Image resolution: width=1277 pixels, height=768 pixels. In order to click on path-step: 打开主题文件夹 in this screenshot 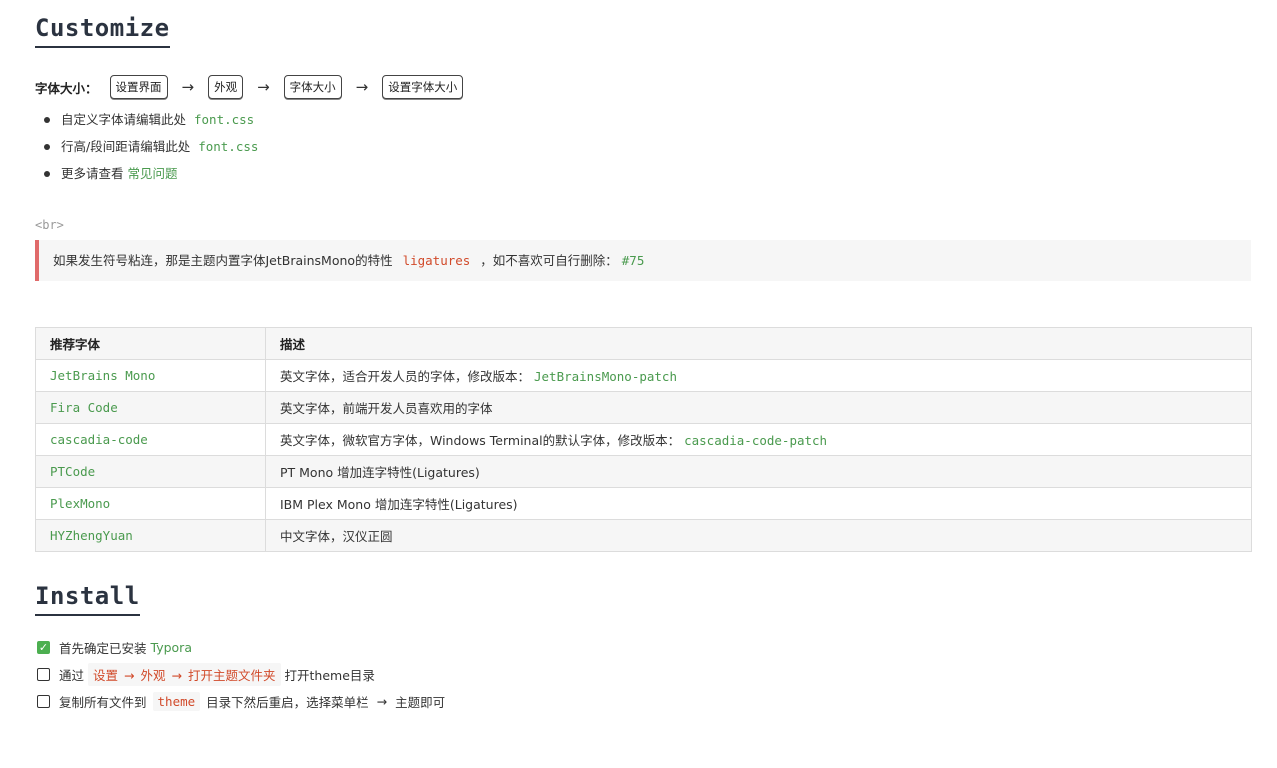, I will do `click(232, 675)`.